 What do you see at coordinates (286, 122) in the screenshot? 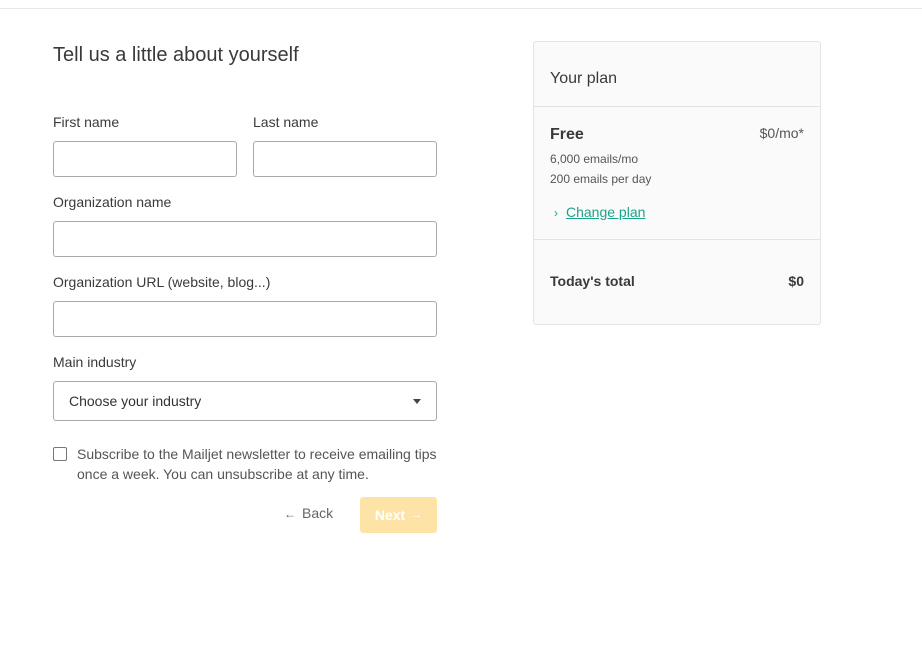
I see `last-name-label: Last name` at bounding box center [286, 122].